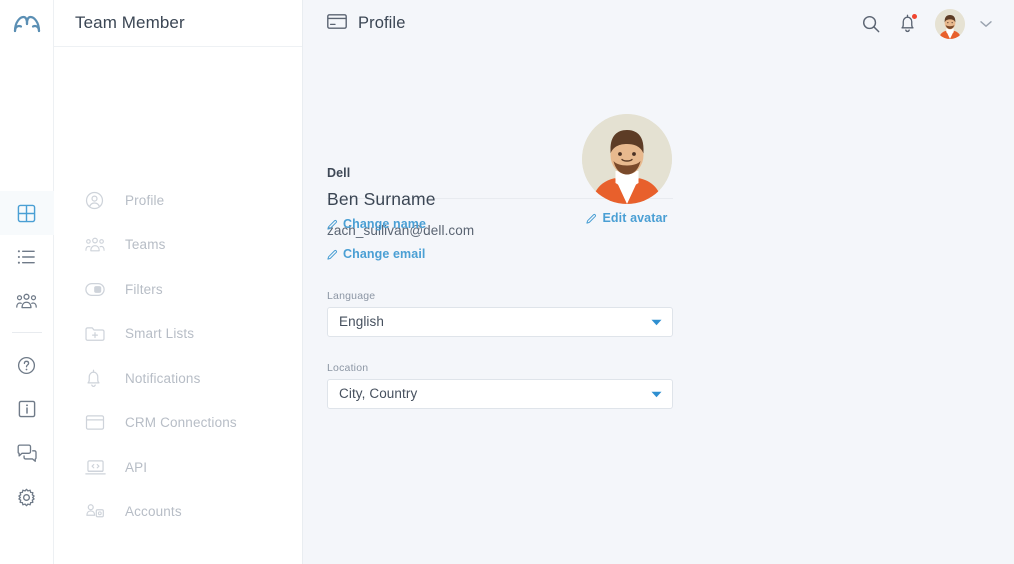  I want to click on search-button, so click(871, 24).